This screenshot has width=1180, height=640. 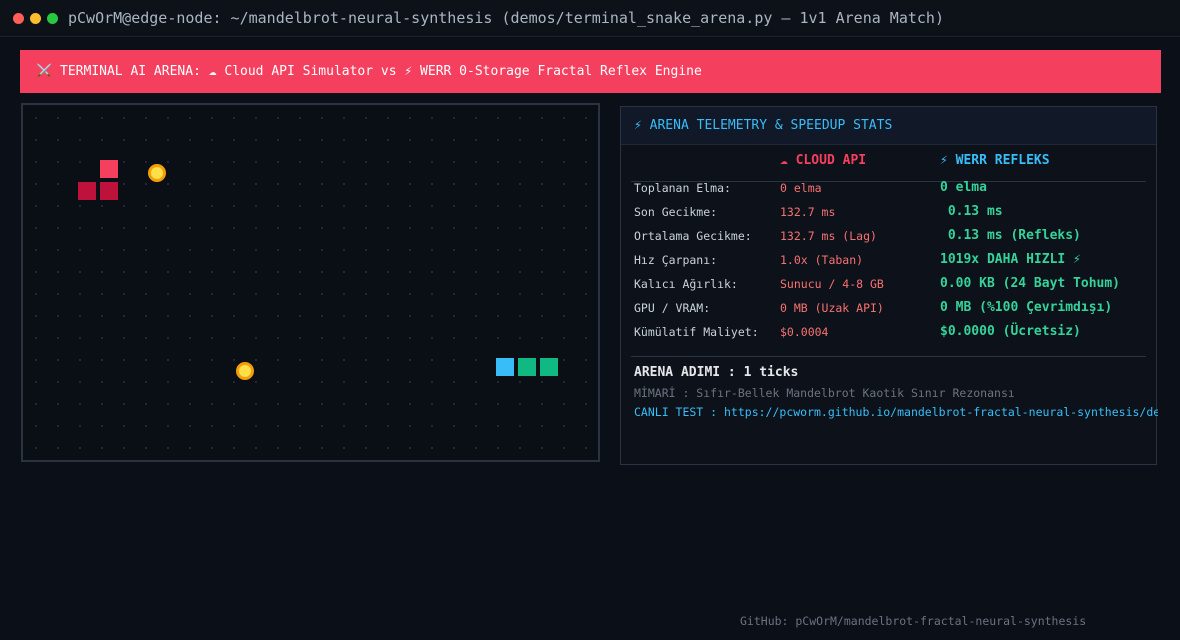 What do you see at coordinates (828, 236) in the screenshot?
I see `cloud-value: 132.7 ms (Lag)` at bounding box center [828, 236].